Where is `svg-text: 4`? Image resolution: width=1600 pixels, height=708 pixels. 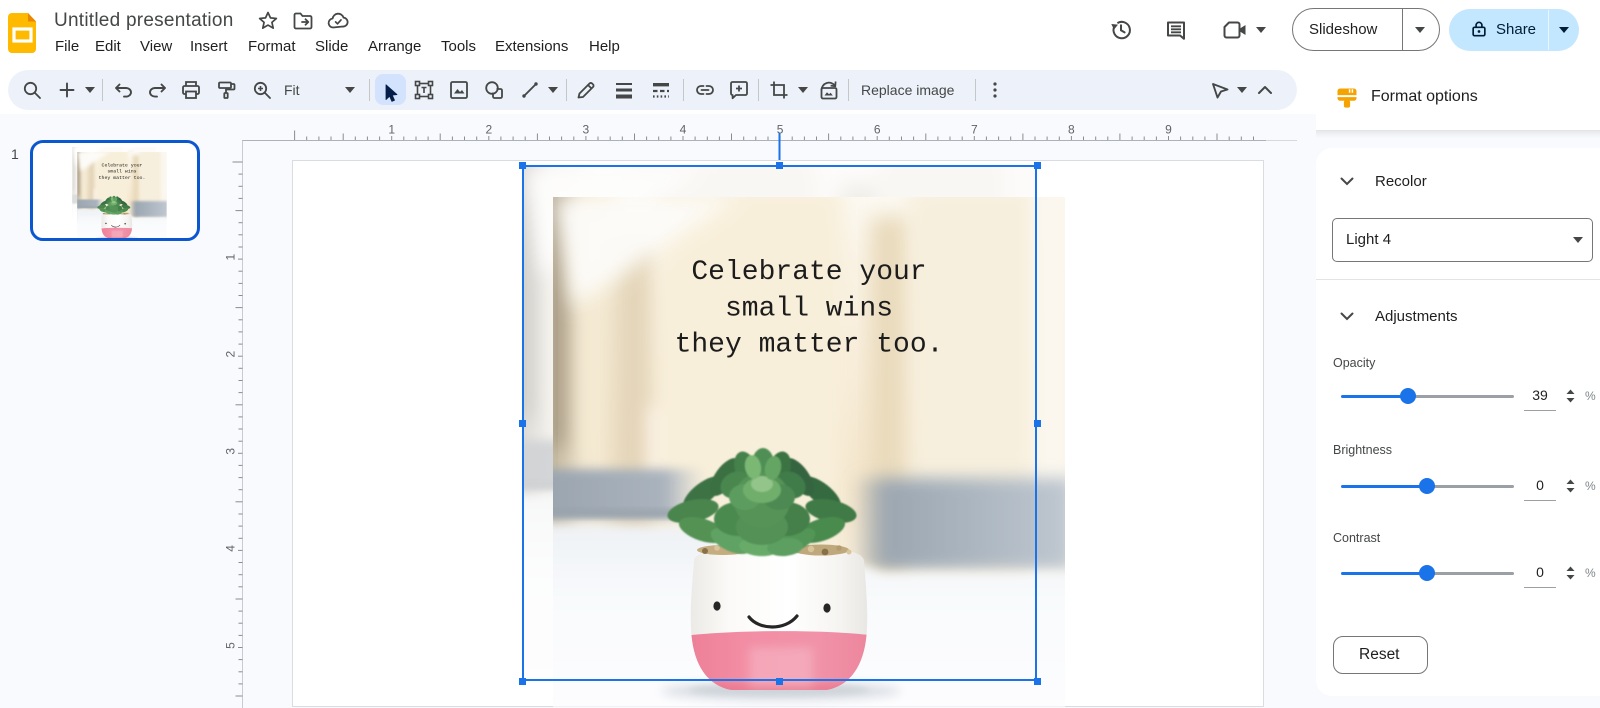
svg-text: 4 is located at coordinates (683, 130).